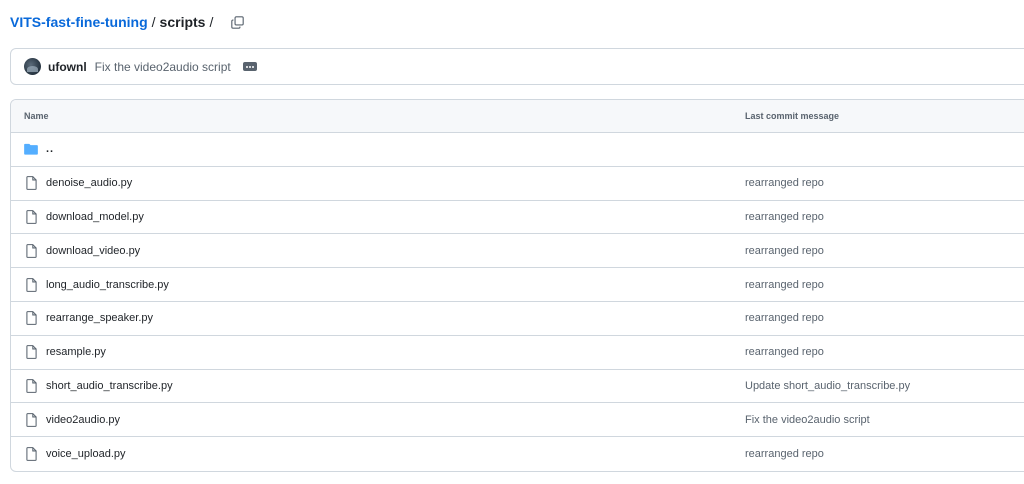 This screenshot has width=1024, height=484. I want to click on table-row: long_audio_transcribe.py rearranged repo, so click(517, 285).